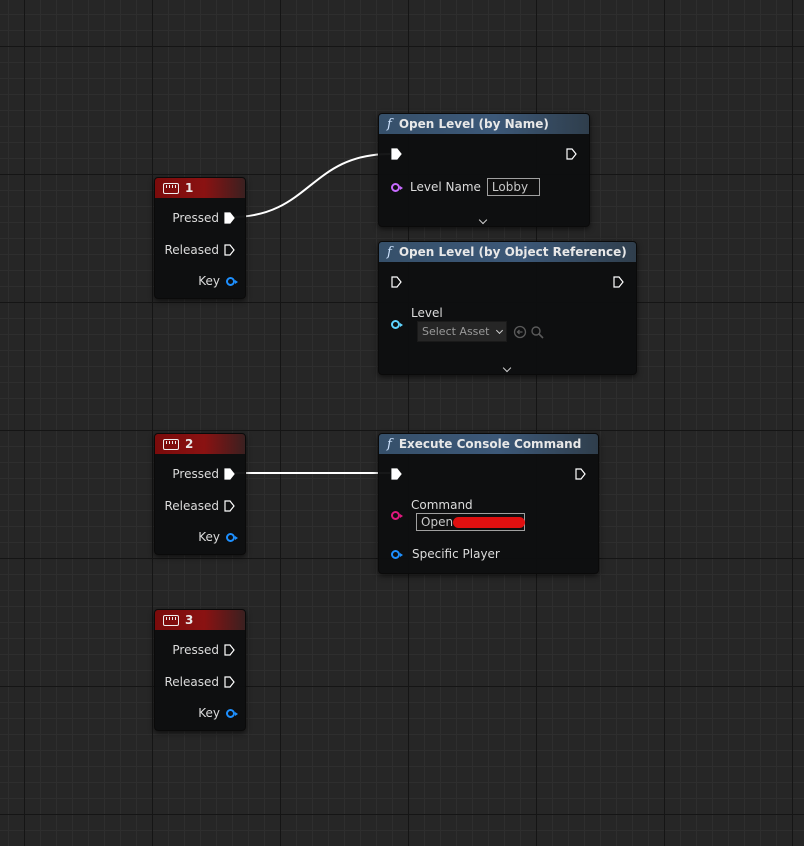 This screenshot has height=846, width=804. I want to click on command-string-pin, so click(397, 515).